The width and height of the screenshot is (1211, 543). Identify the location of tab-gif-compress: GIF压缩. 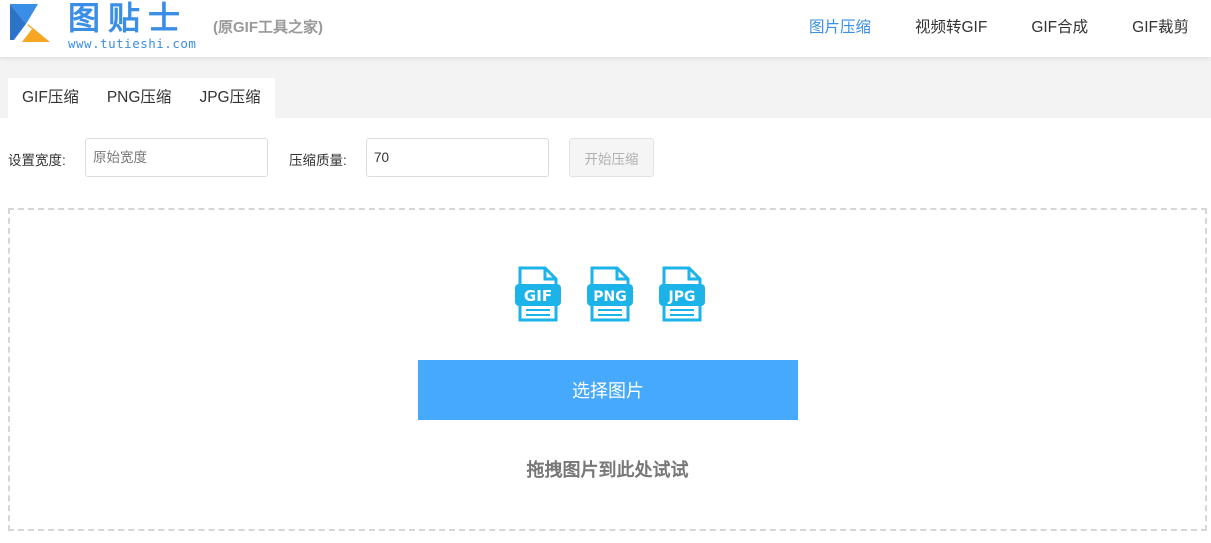
(50, 98).